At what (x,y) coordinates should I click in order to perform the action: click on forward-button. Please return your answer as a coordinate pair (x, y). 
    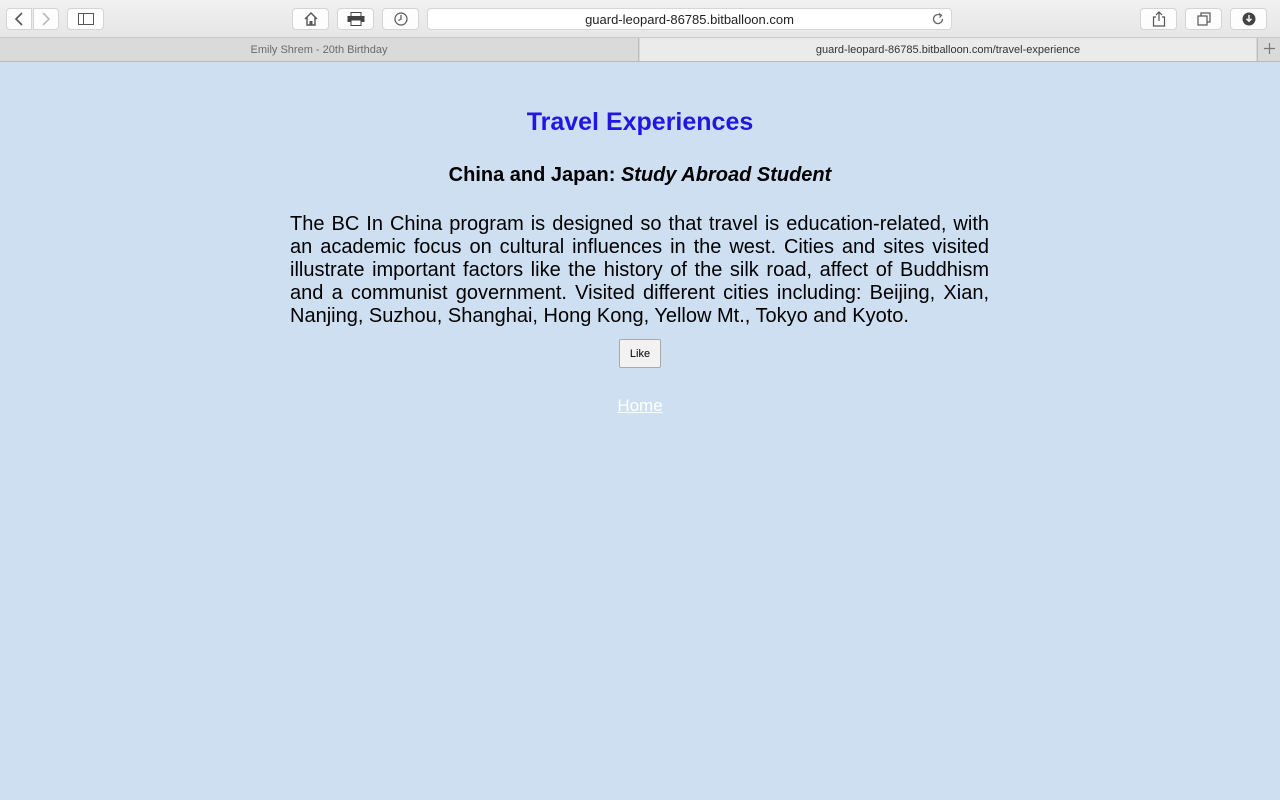
    Looking at the image, I should click on (46, 19).